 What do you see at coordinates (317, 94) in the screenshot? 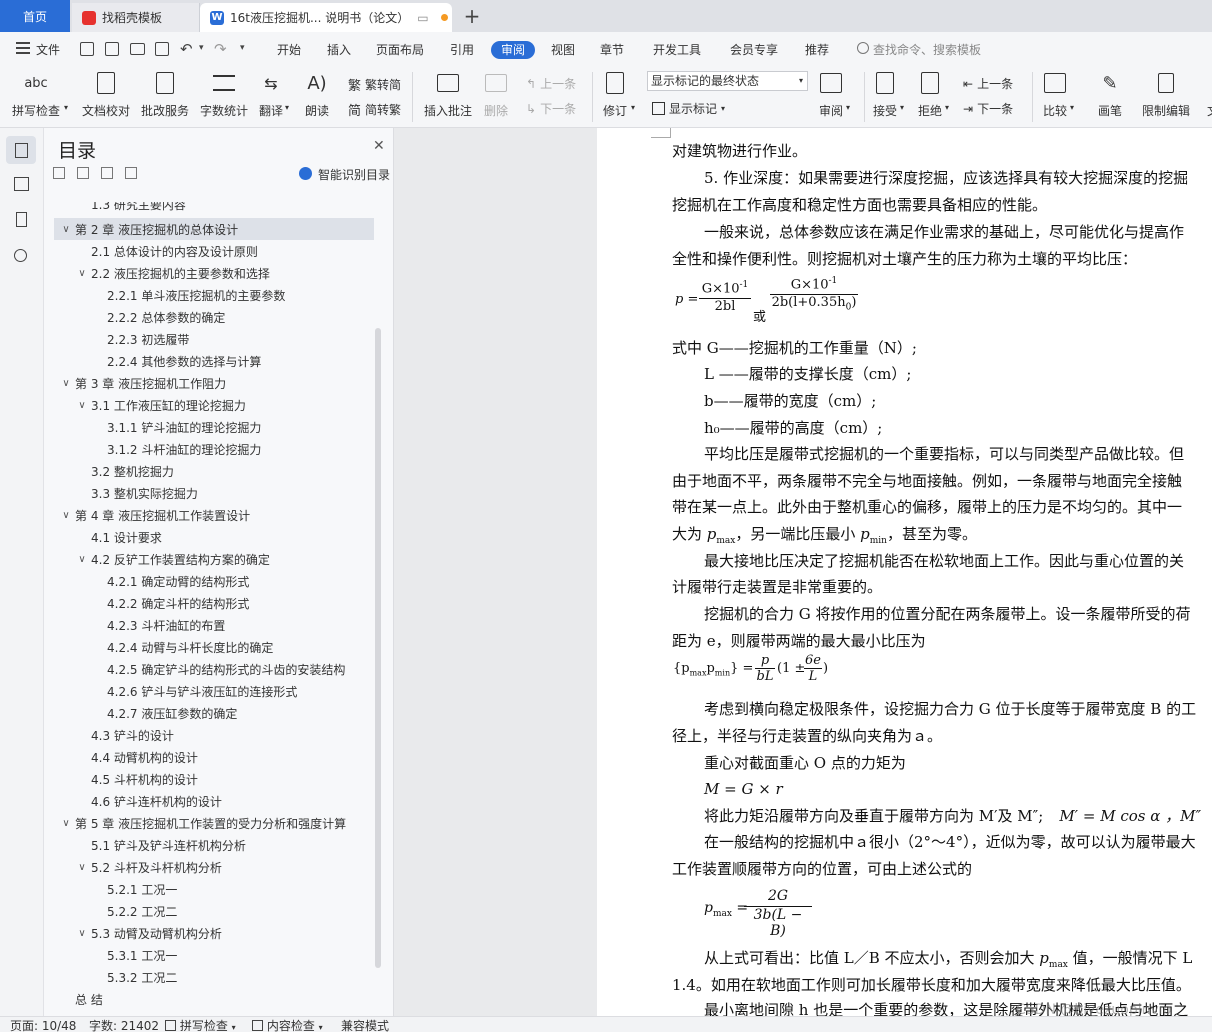
I see `read-aloud-button: A) 朗读` at bounding box center [317, 94].